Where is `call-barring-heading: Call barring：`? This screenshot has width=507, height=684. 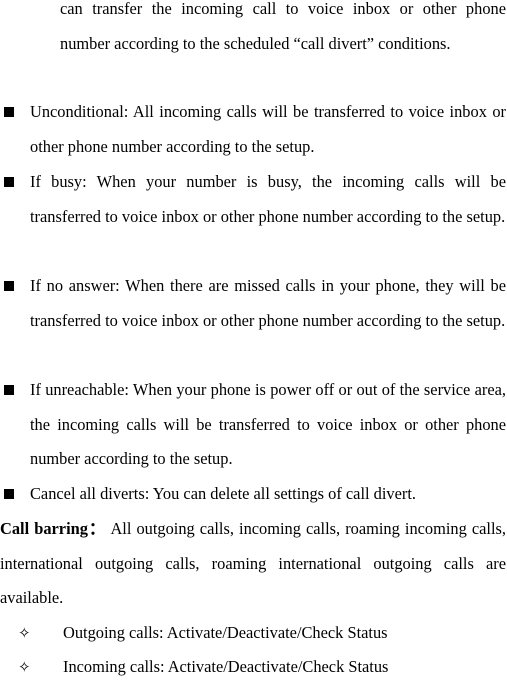
call-barring-heading: Call barring： is located at coordinates (53, 528).